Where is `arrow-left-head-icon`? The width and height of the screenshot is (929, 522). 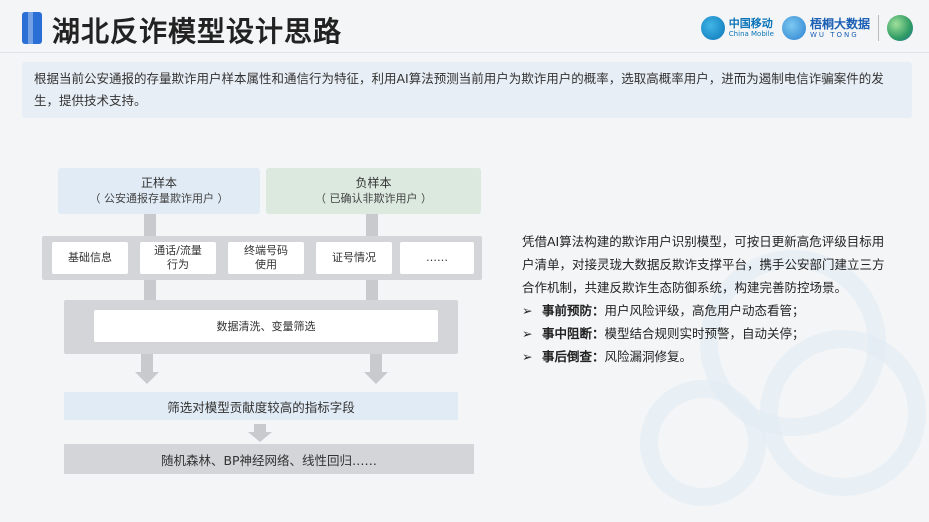 arrow-left-head-icon is located at coordinates (147, 378).